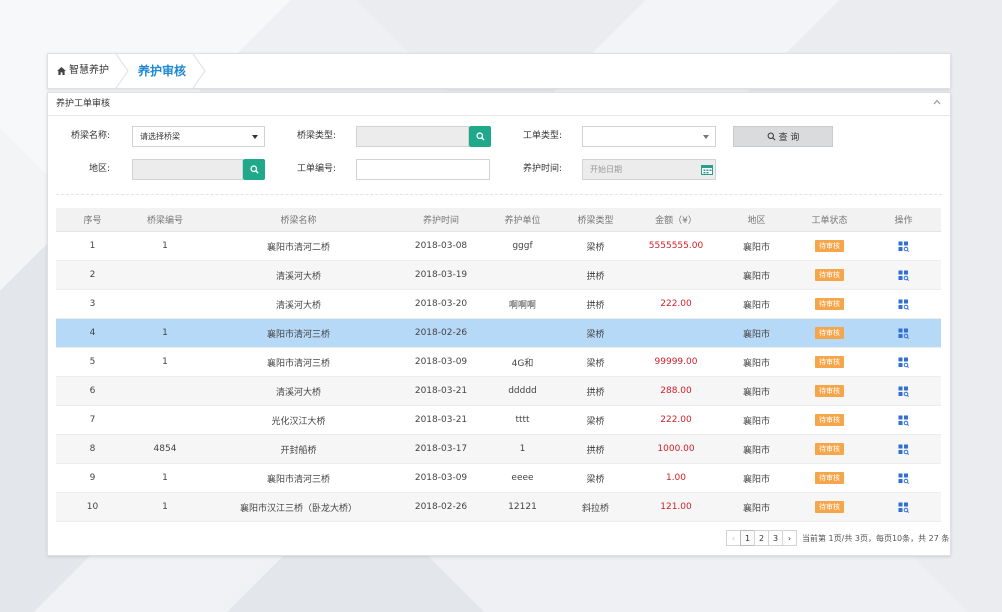 This screenshot has height=612, width=1002. Describe the element at coordinates (92, 220) in the screenshot. I see `column-header: 序号` at that location.